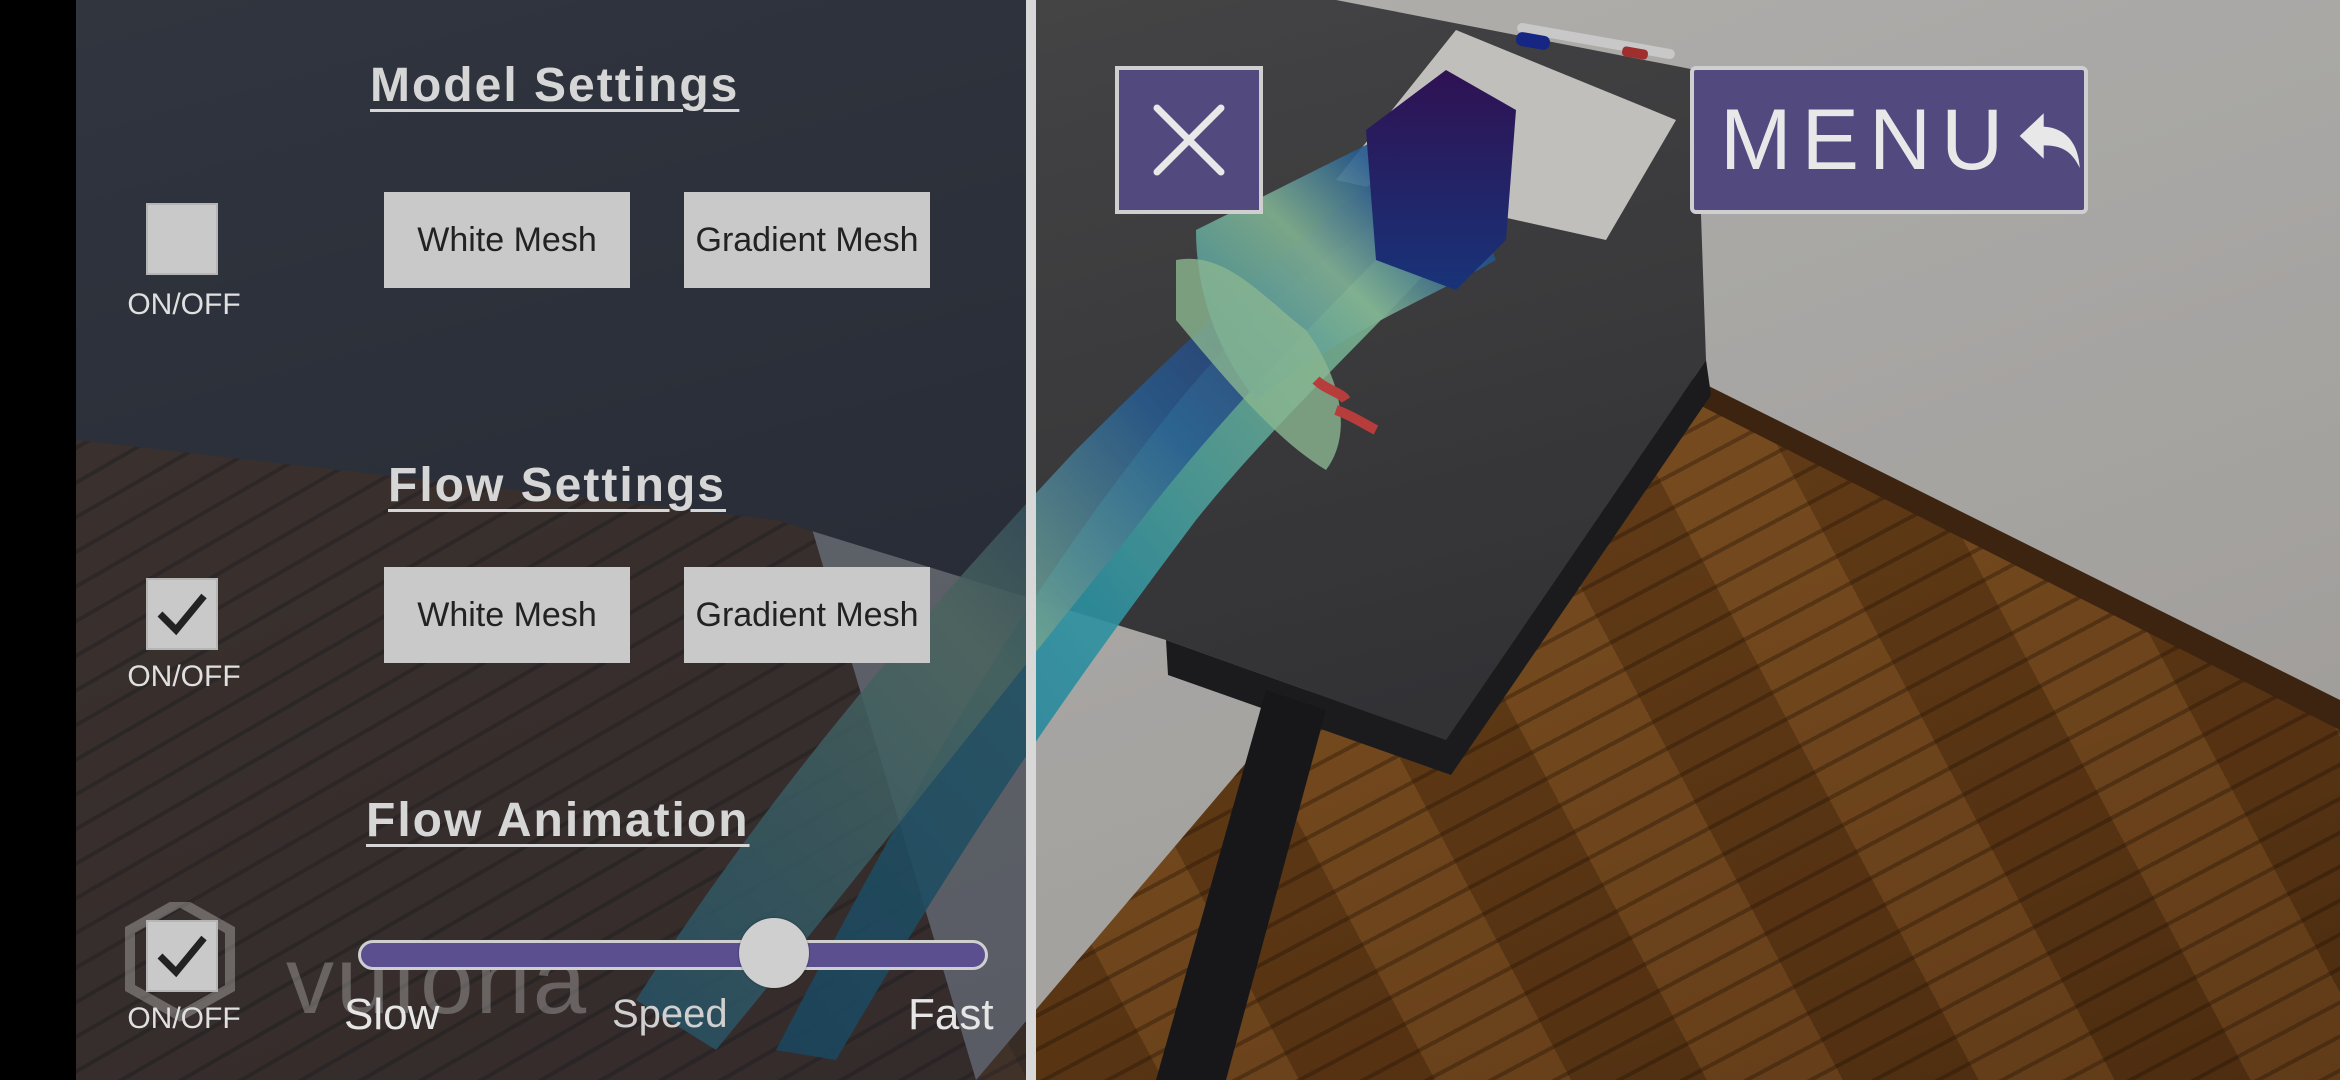  Describe the element at coordinates (673, 955) in the screenshot. I see `speed-slider-track` at that location.